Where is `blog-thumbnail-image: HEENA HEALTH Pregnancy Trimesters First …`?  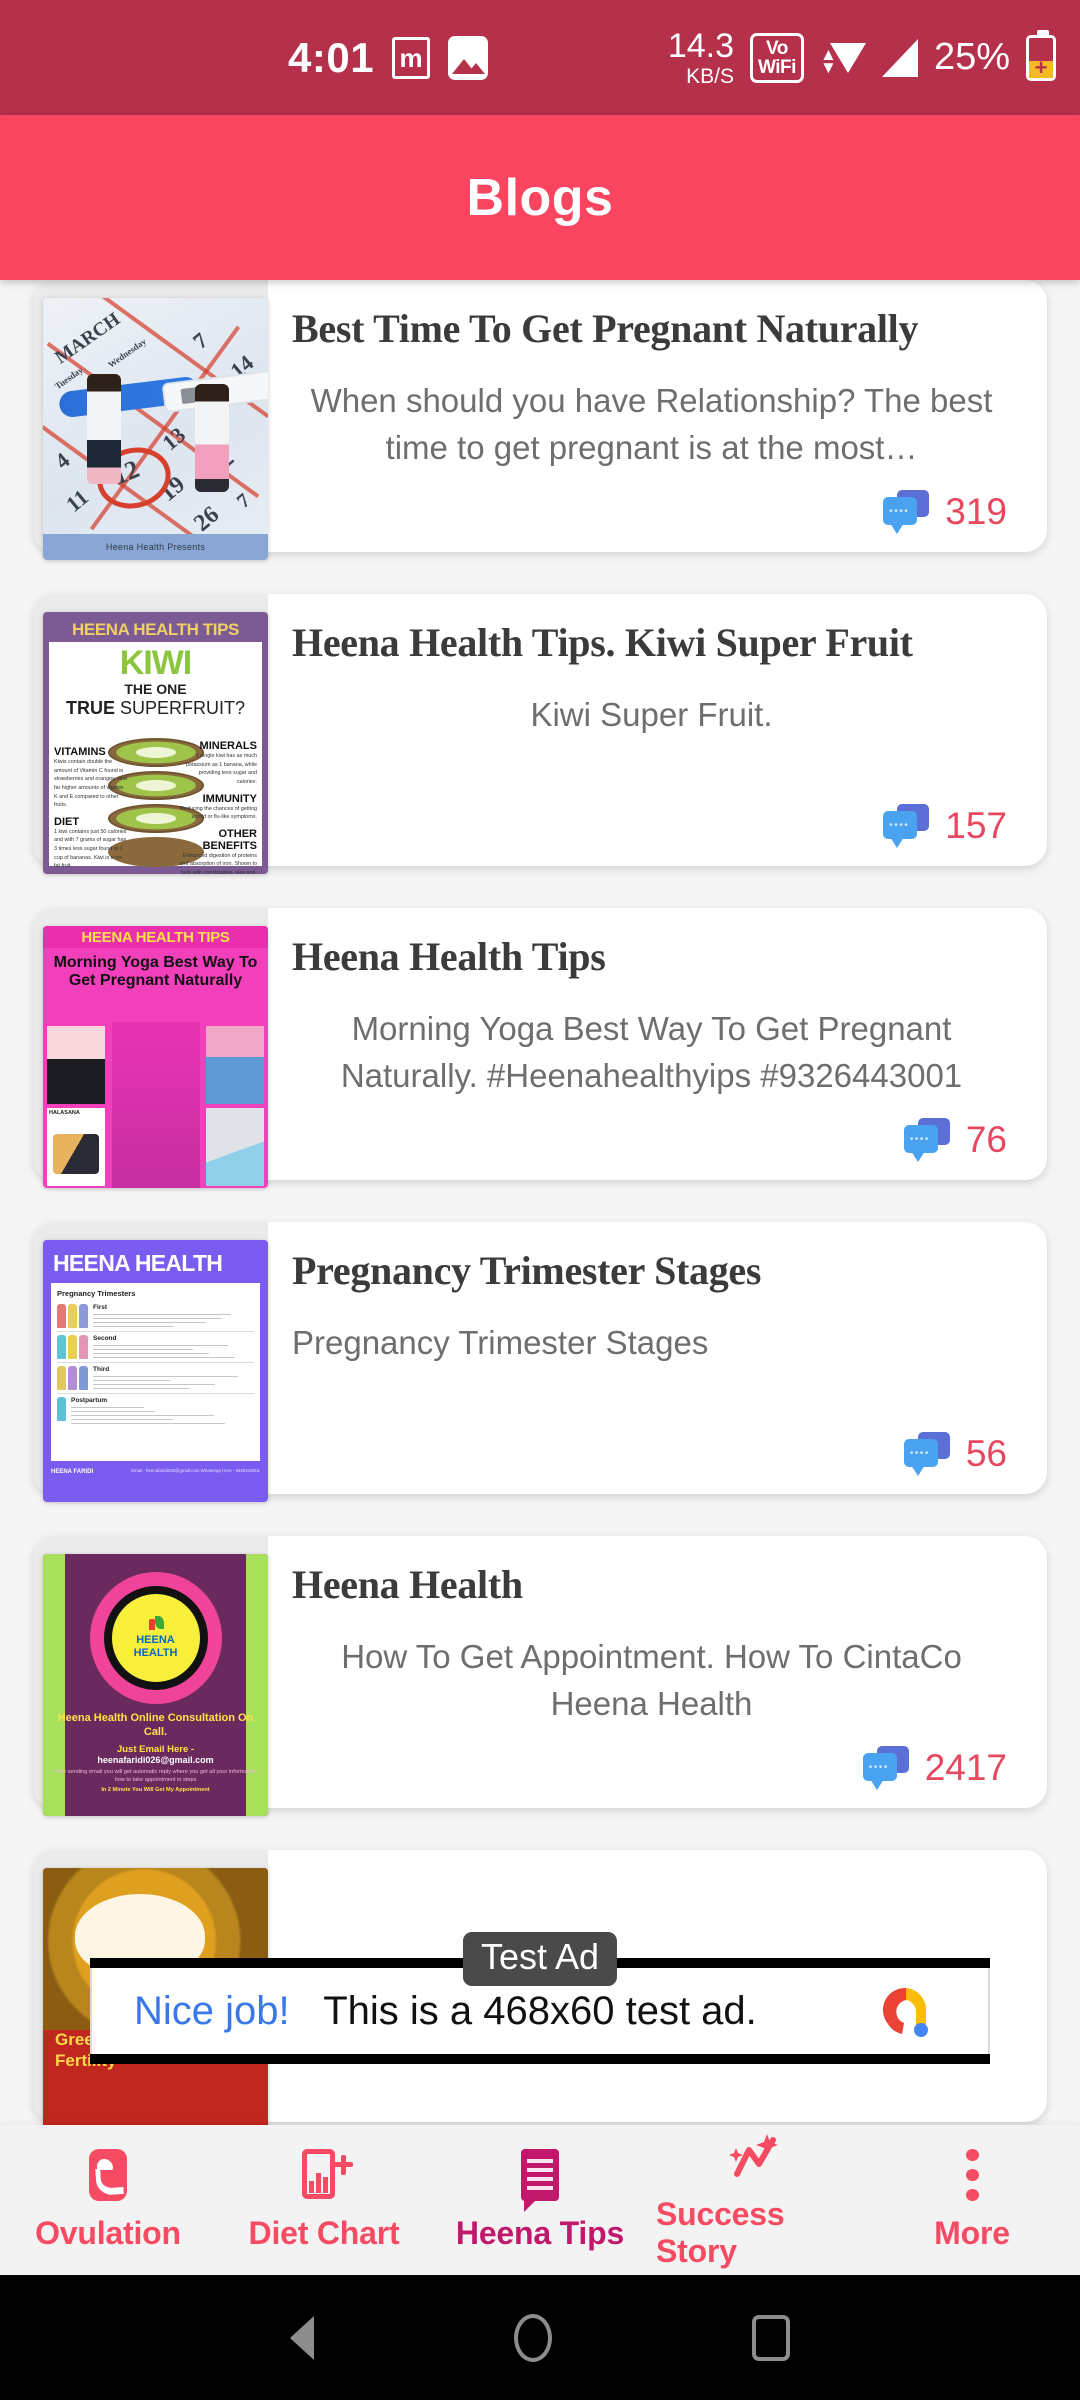
blog-thumbnail-image: HEENA HEALTH Pregnancy Trimesters First … is located at coordinates (155, 1371).